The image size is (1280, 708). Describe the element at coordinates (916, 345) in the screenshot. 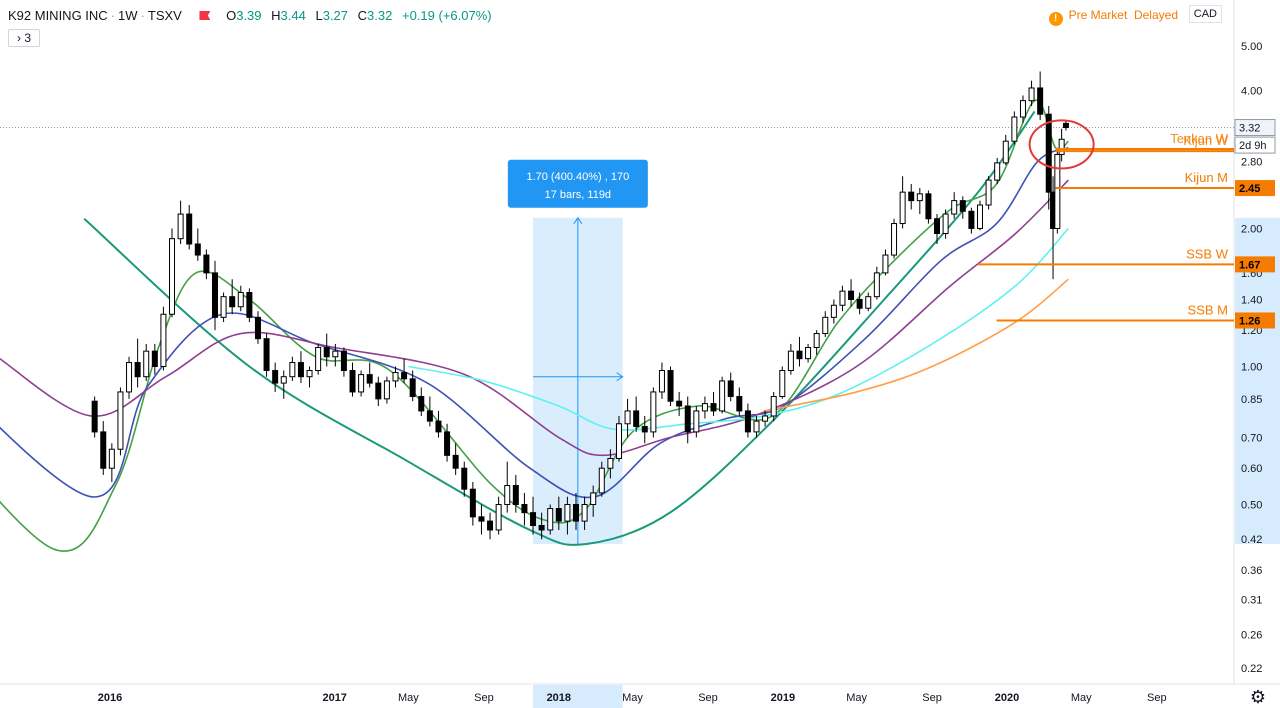

I see `moving-average-line` at that location.